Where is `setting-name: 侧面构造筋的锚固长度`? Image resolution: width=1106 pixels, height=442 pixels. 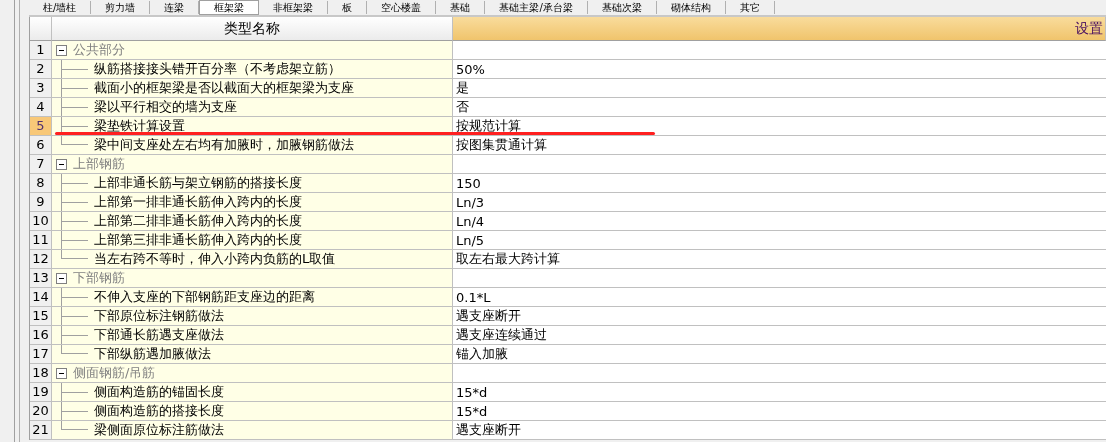 setting-name: 侧面构造筋的锚固长度 is located at coordinates (159, 392).